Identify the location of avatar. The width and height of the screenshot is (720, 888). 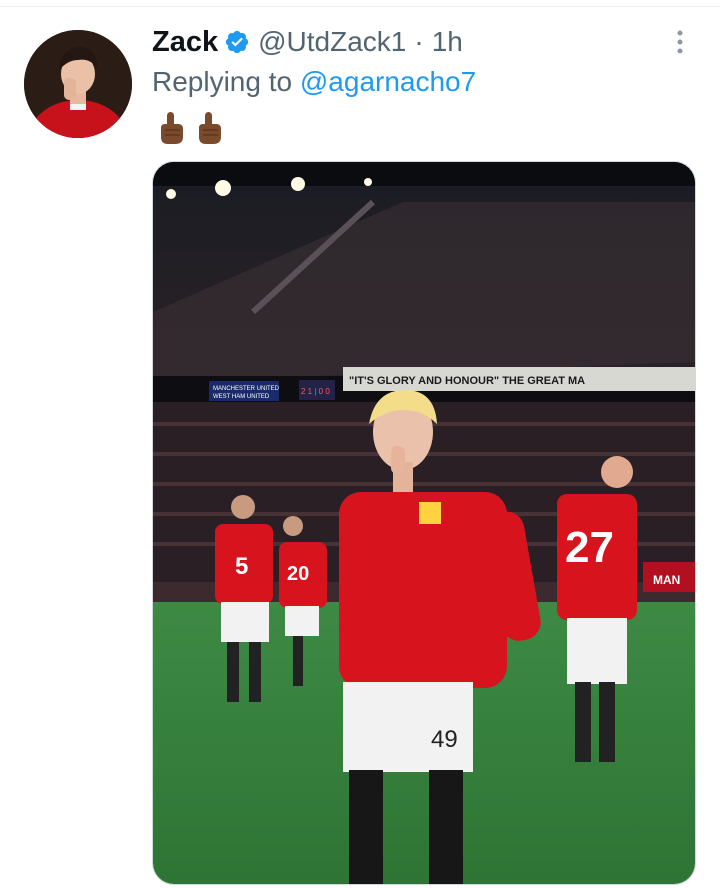
(78, 84).